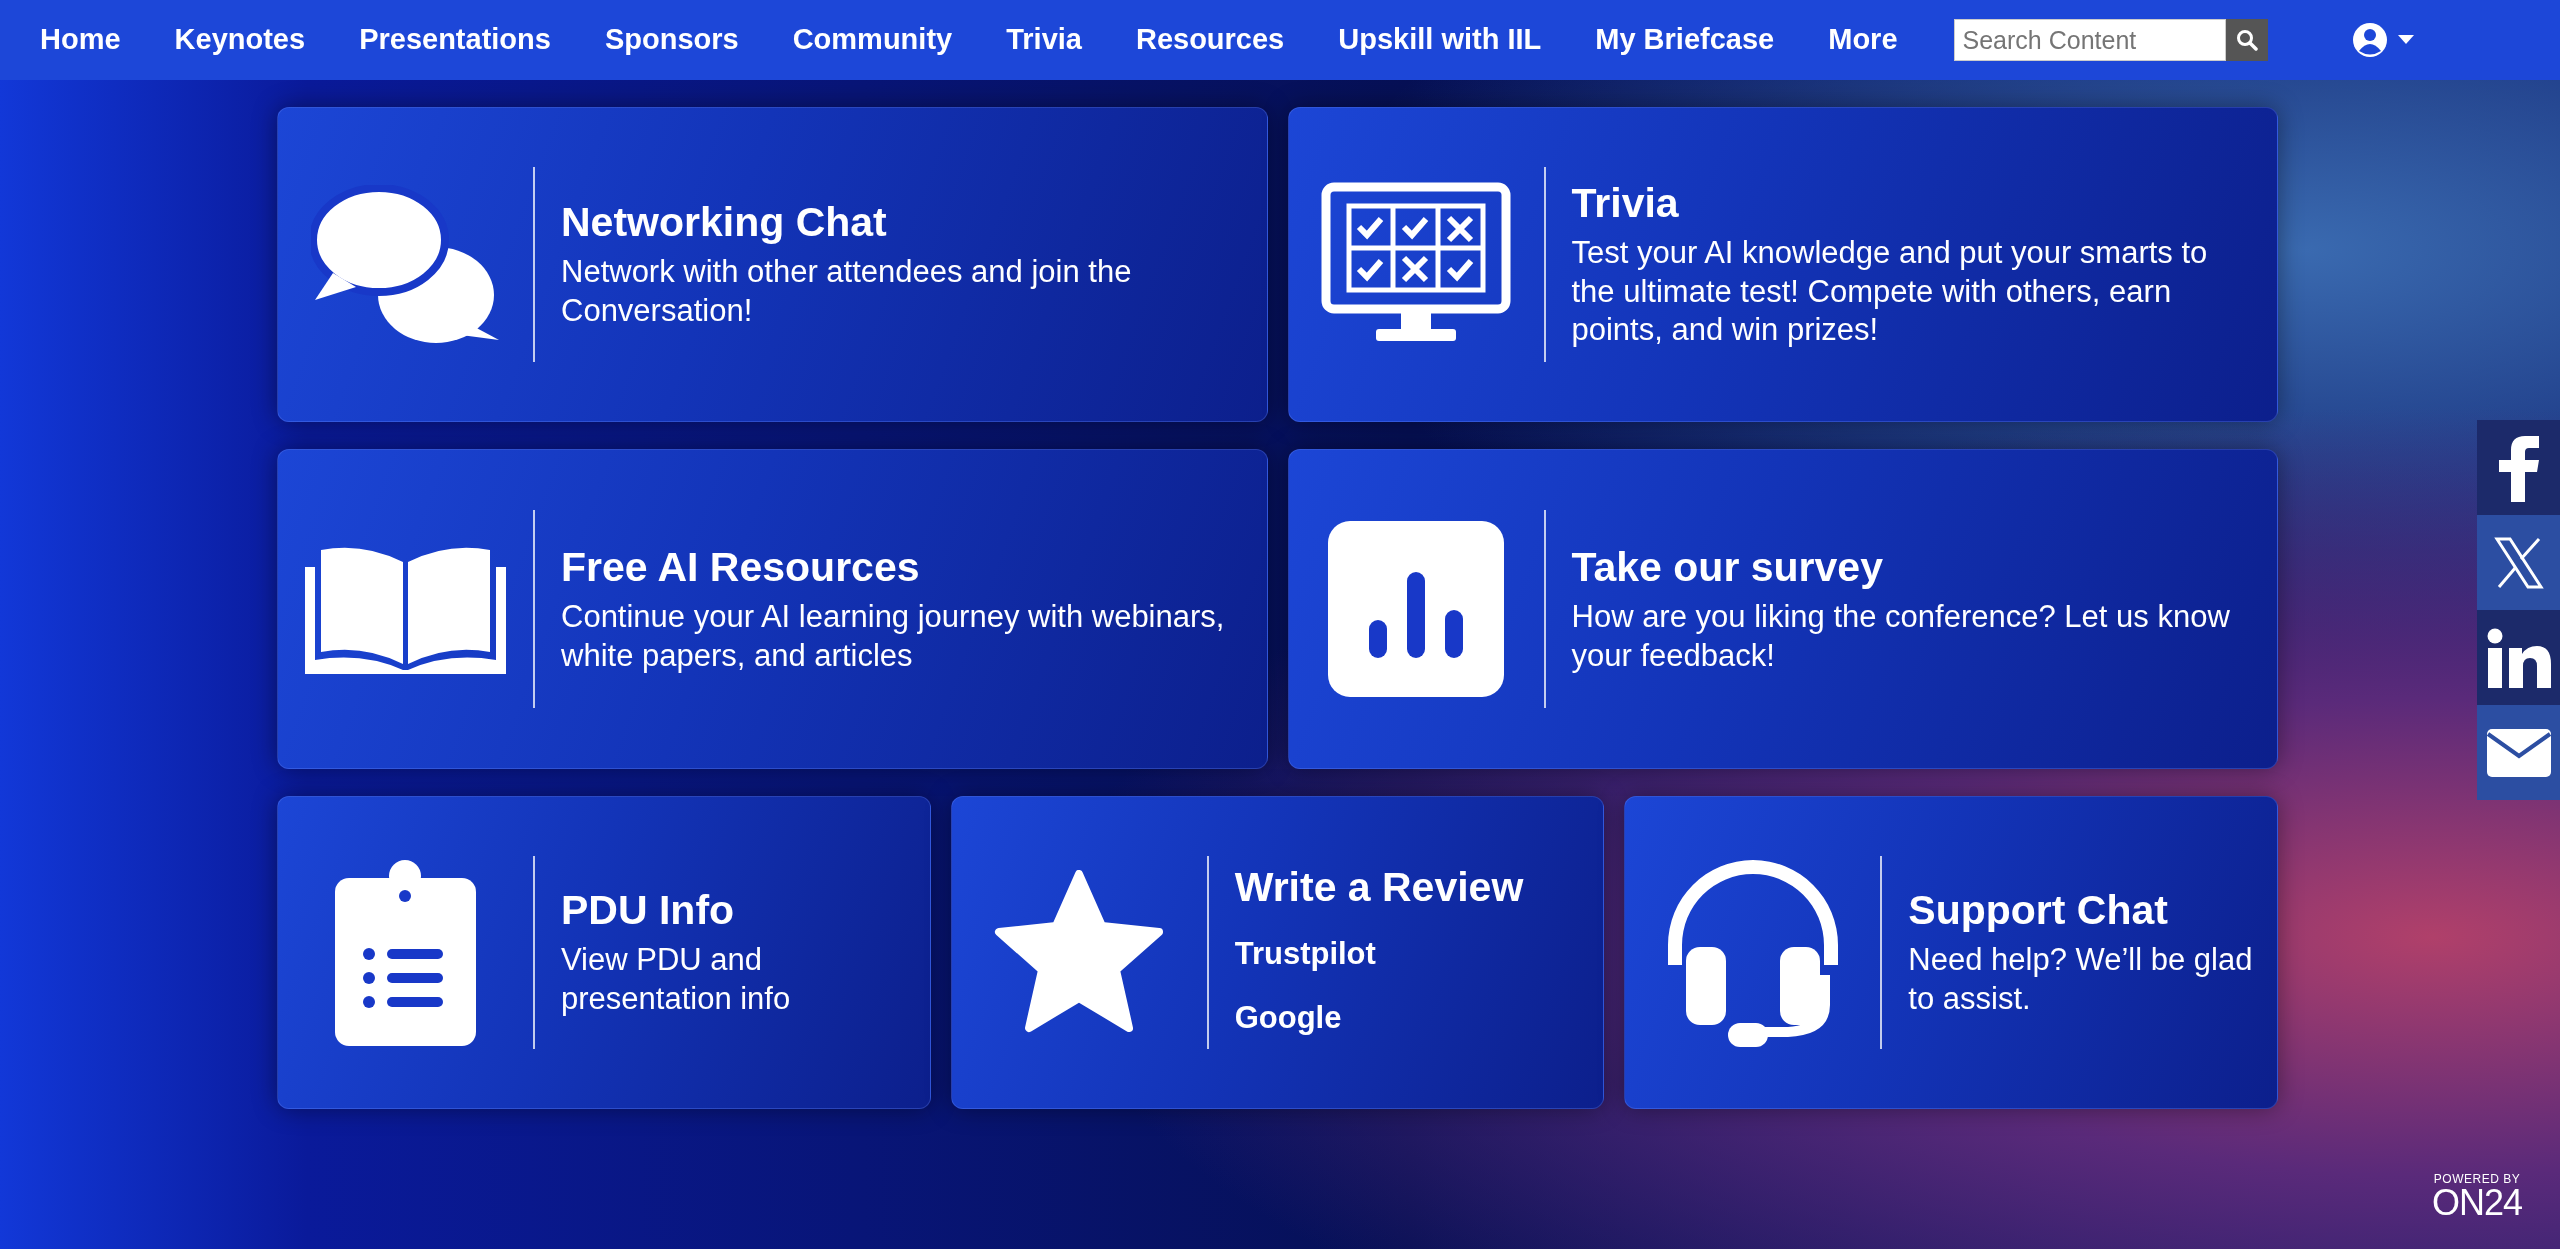 The image size is (2560, 1249). What do you see at coordinates (1416, 609) in the screenshot?
I see `bar-chart-icon` at bounding box center [1416, 609].